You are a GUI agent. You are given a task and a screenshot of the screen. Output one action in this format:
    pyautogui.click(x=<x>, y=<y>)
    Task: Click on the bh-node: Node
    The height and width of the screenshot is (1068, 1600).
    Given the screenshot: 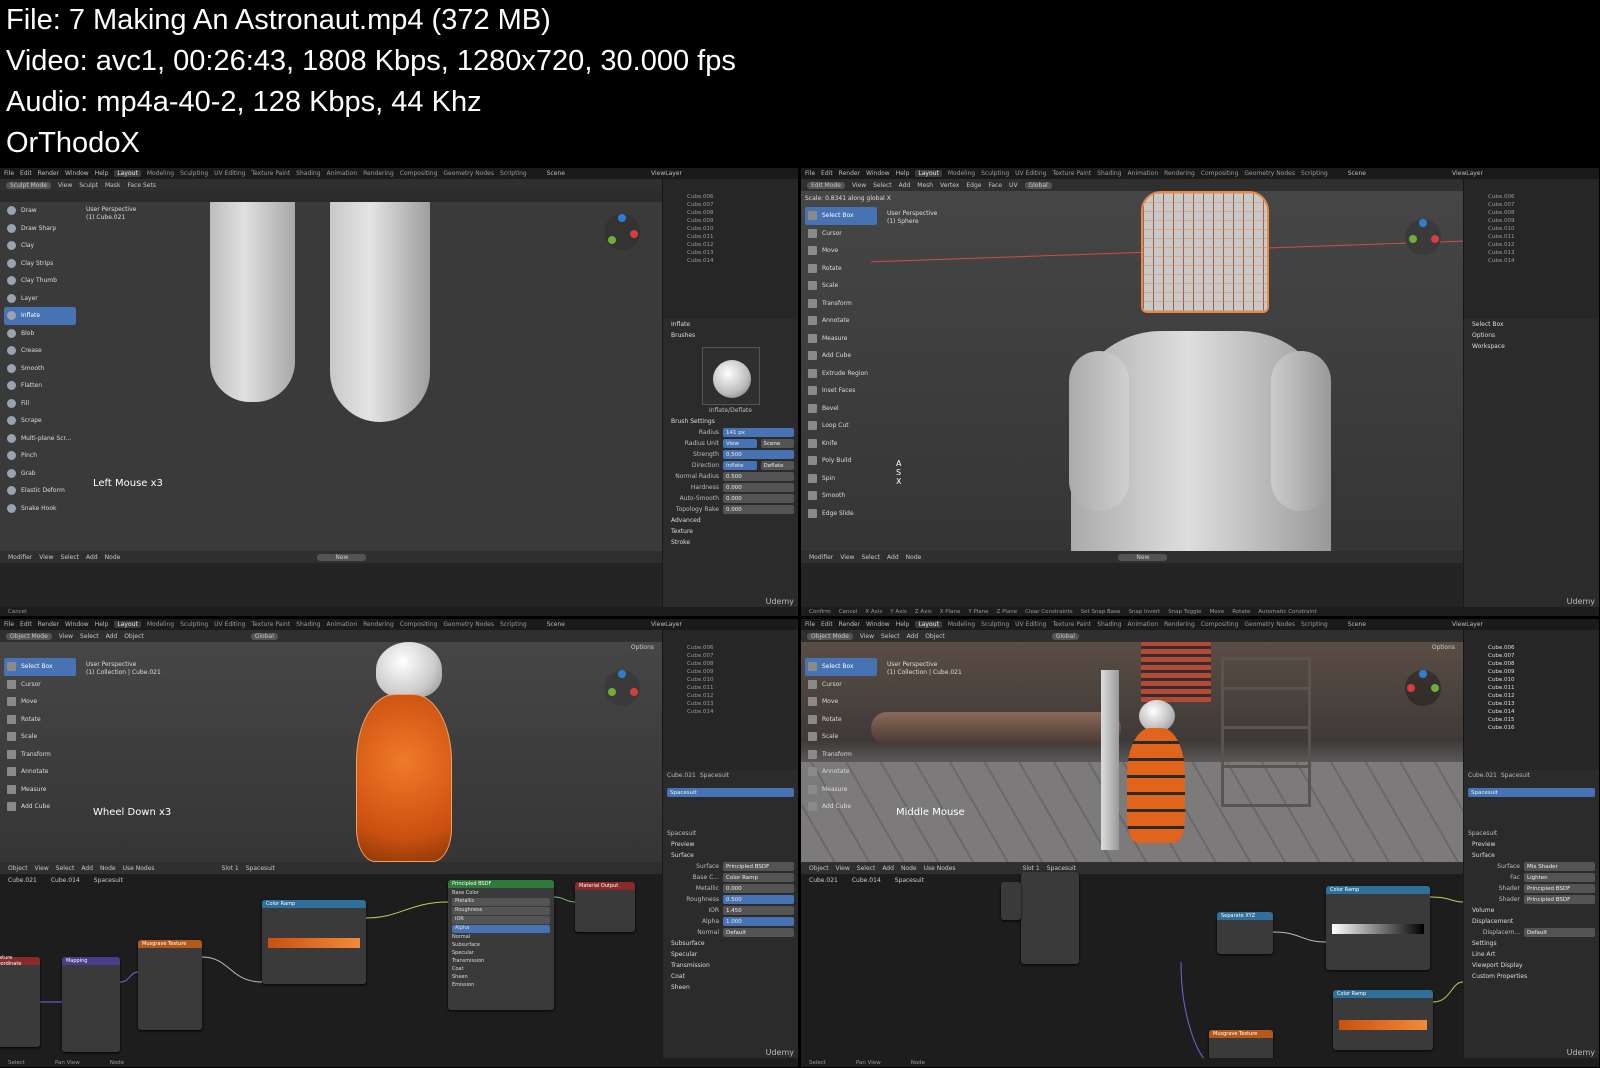 What is the action you would take?
    pyautogui.click(x=914, y=557)
    